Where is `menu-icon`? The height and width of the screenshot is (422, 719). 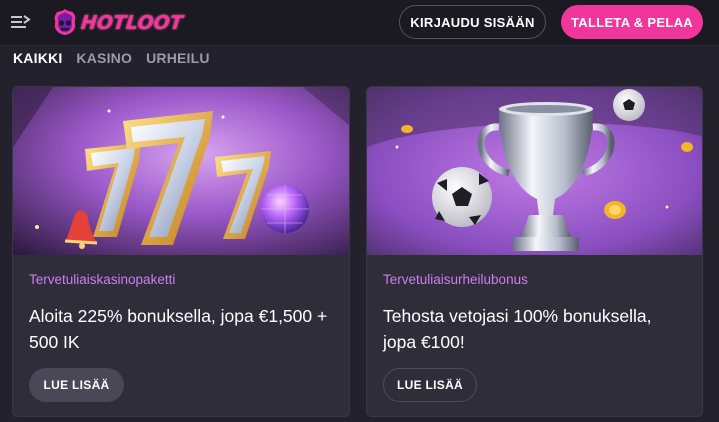
menu-icon is located at coordinates (21, 22).